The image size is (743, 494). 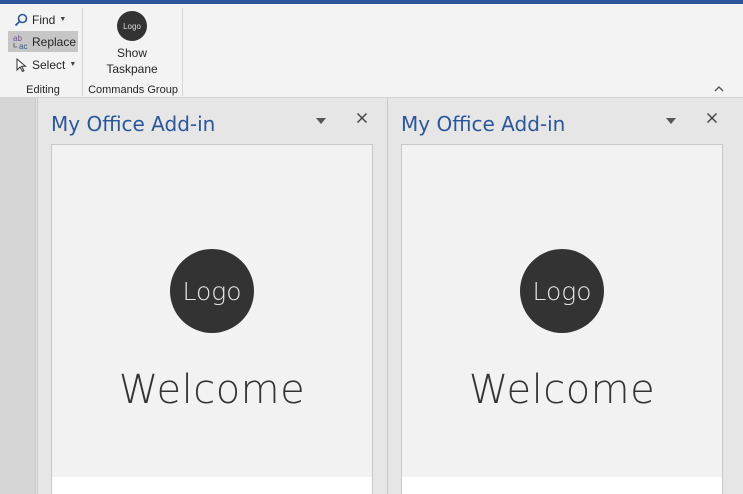 I want to click on svg-text: ac, so click(x=23, y=46).